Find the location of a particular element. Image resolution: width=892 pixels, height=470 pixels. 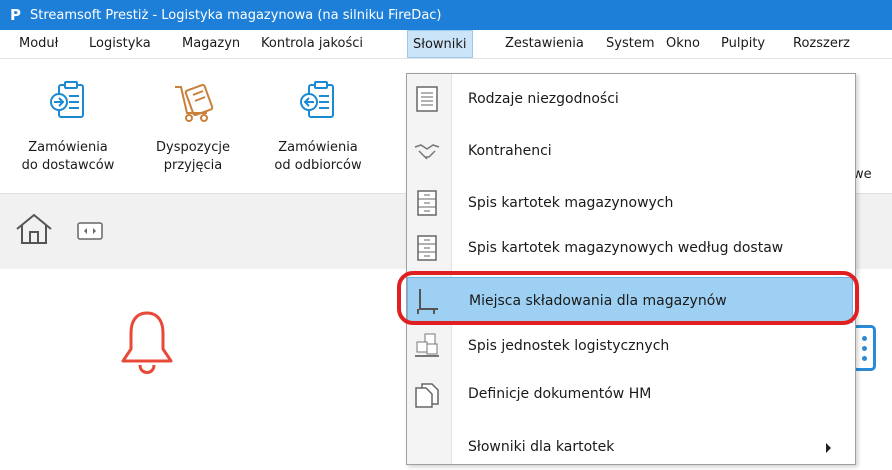

receipt-dispositions-label-2: przyjęcia is located at coordinates (193, 165).